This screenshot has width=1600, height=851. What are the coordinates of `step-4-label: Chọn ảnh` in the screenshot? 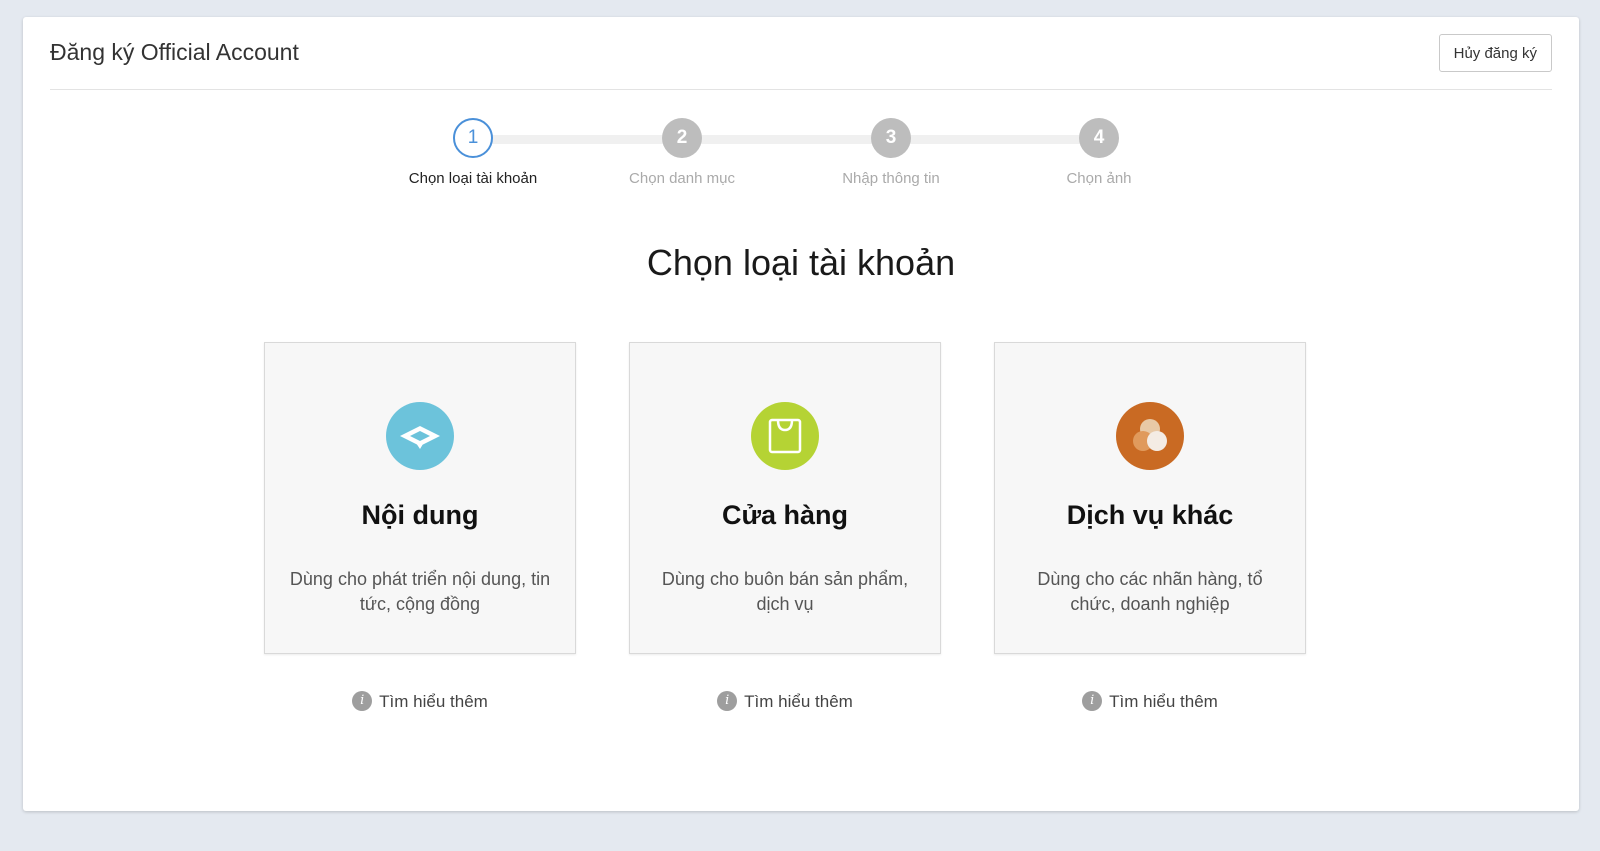 It's located at (1099, 178).